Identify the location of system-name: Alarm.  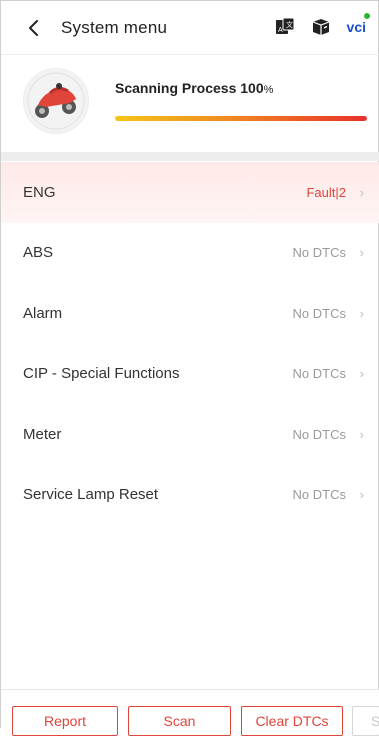
(43, 313).